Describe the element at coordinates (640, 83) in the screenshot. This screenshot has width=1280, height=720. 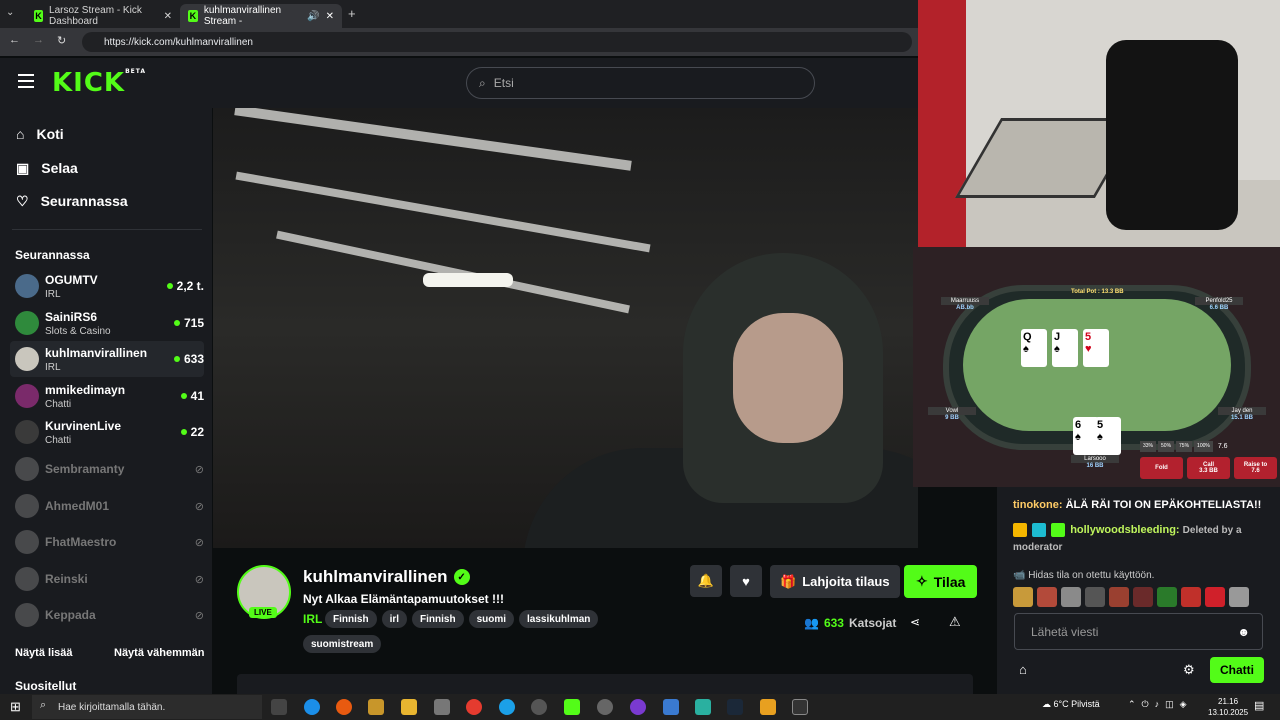
I see `search-input: ⌕ Etsi` at that location.